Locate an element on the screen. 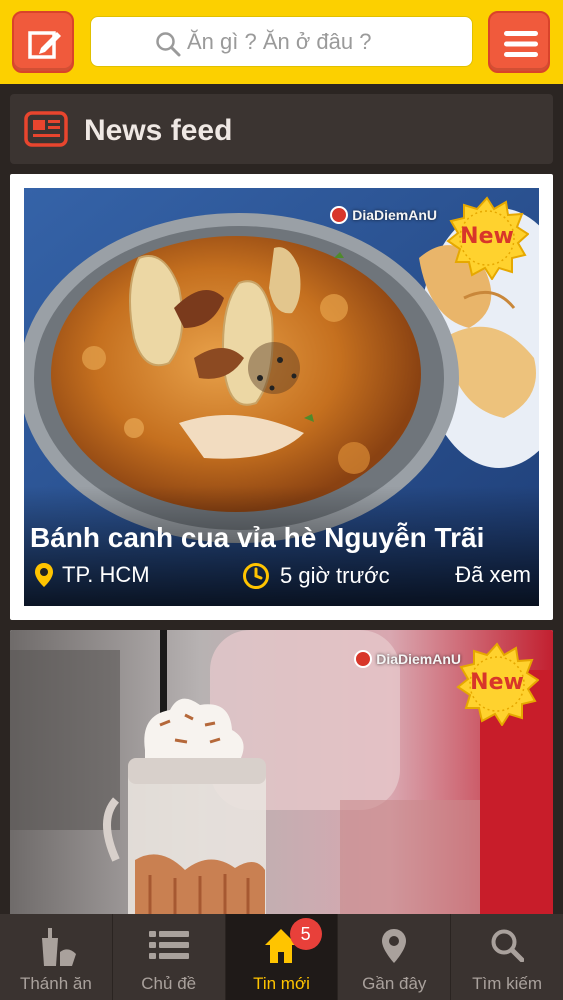 This screenshot has height=1000, width=563. post-title: Bánh canh cua vỉa hè Nguyễn Trãi is located at coordinates (257, 538).